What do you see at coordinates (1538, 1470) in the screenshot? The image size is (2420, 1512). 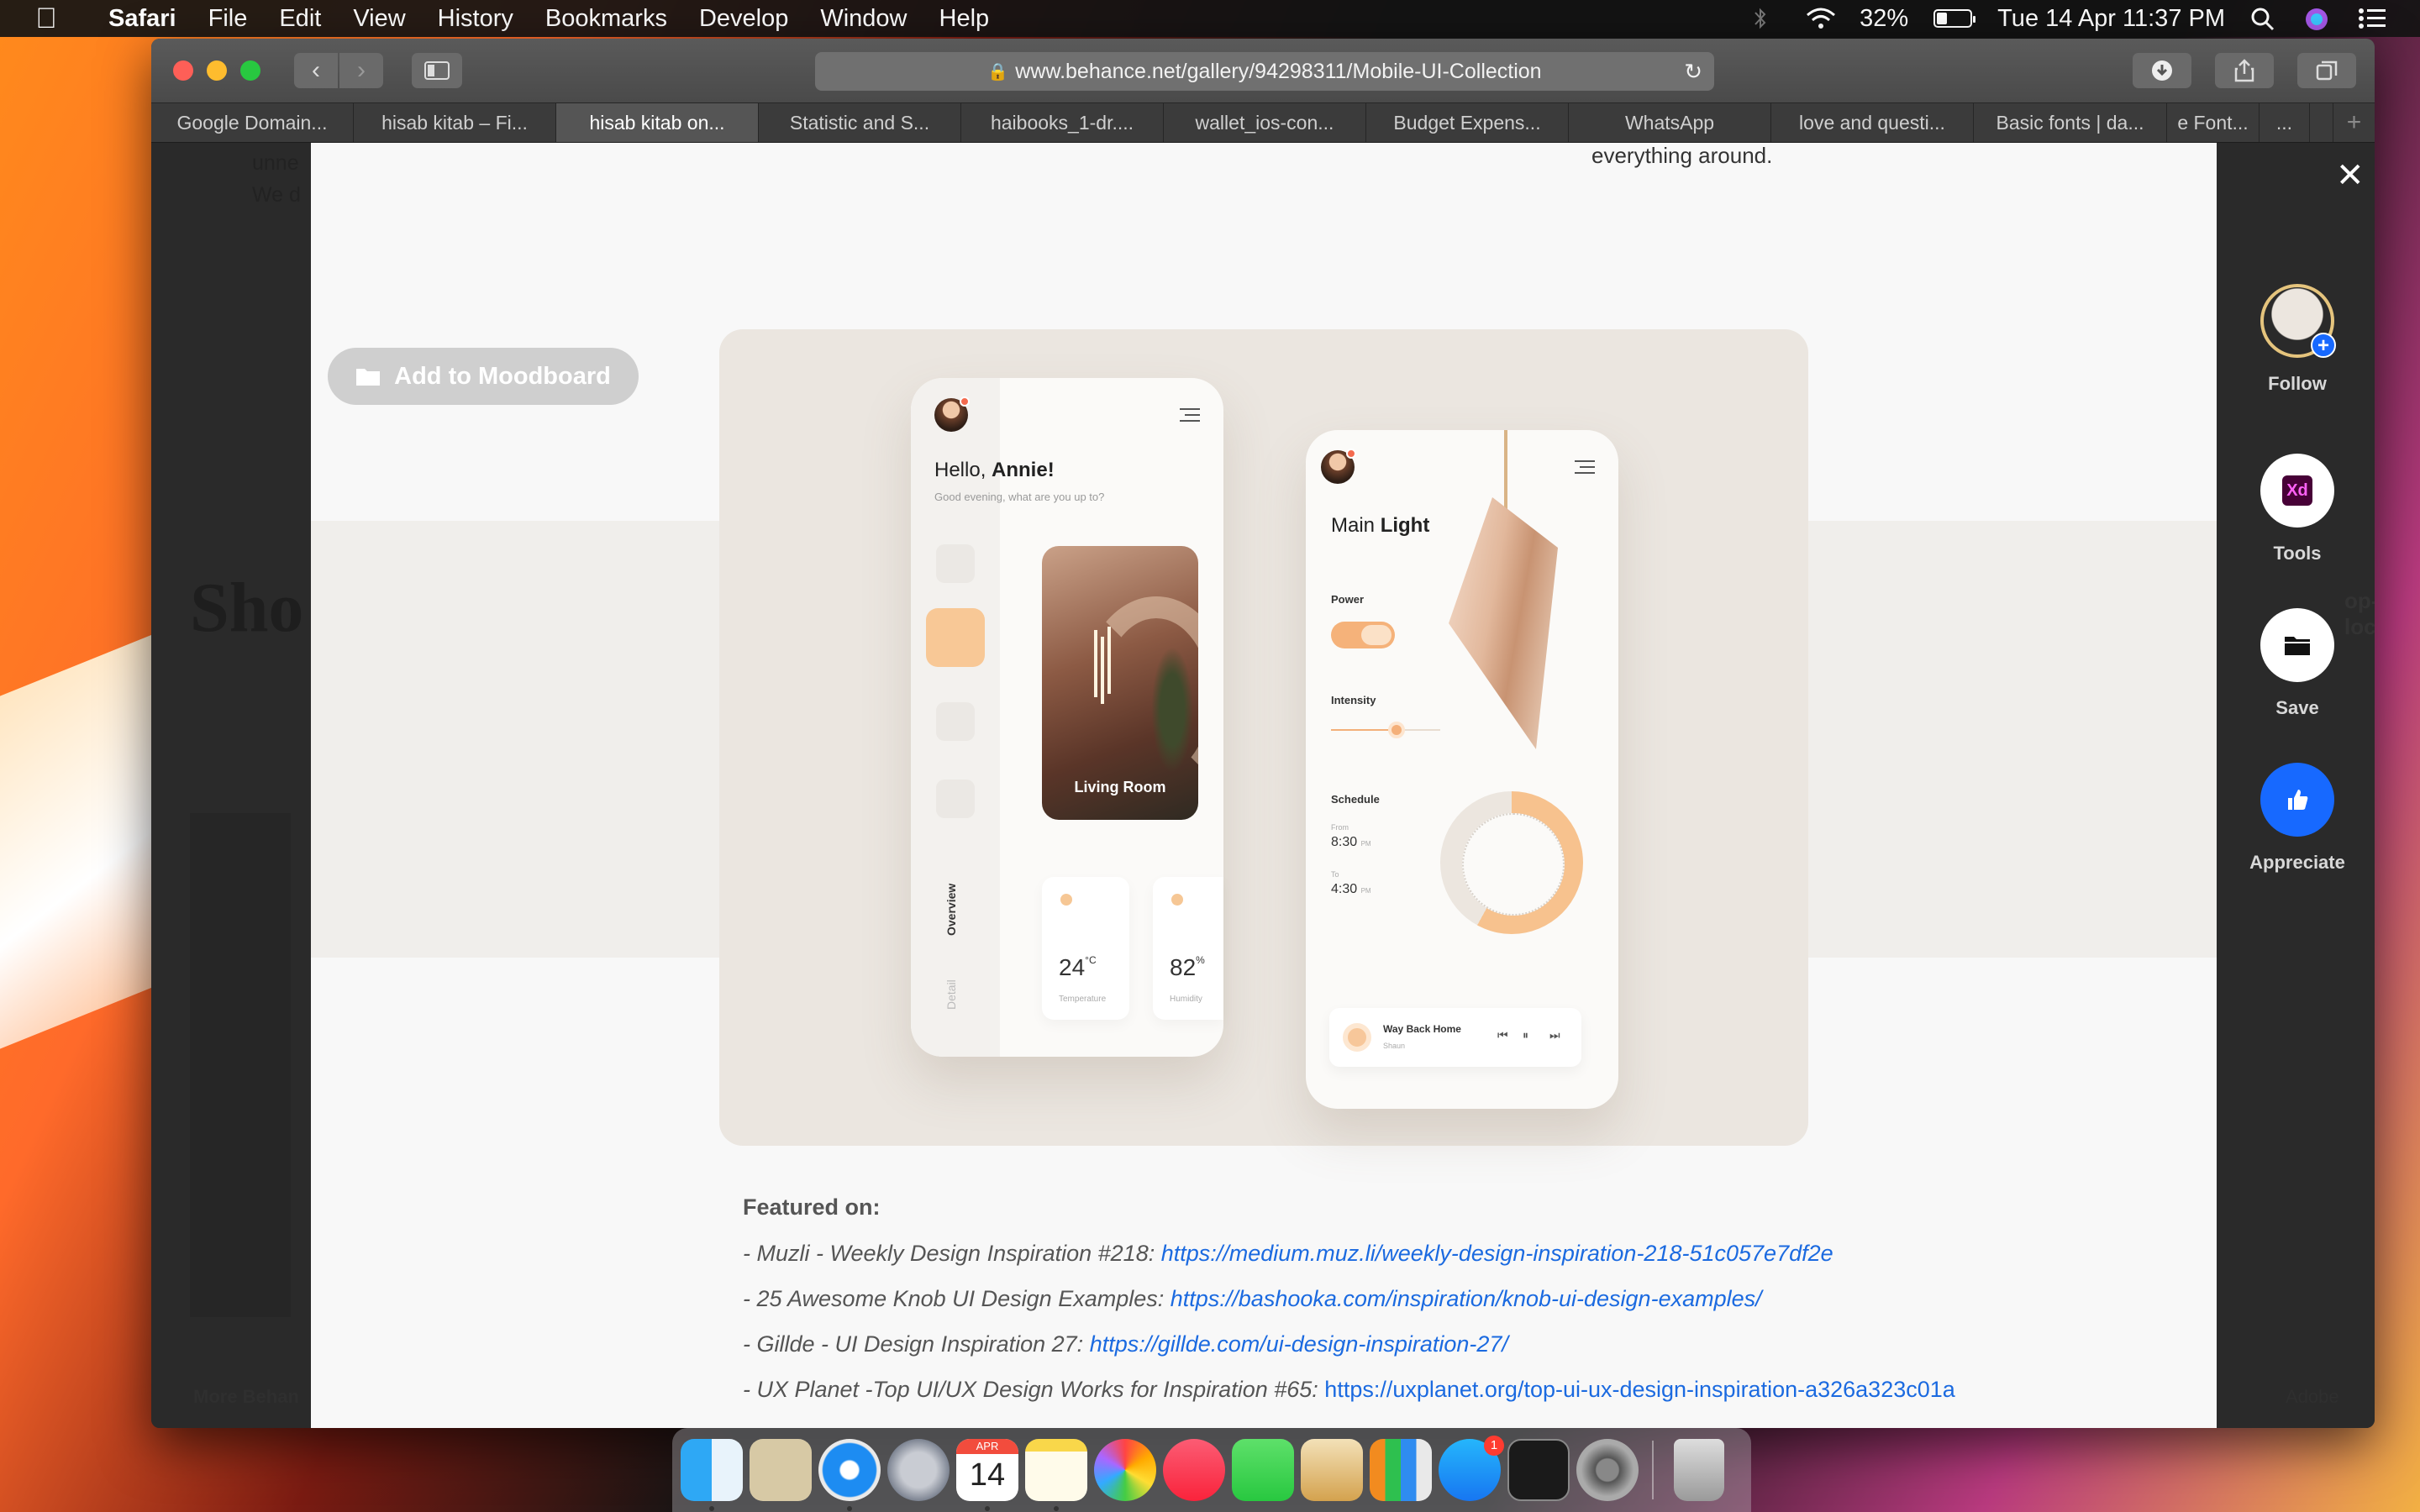 I see `activity-monitor-icon` at bounding box center [1538, 1470].